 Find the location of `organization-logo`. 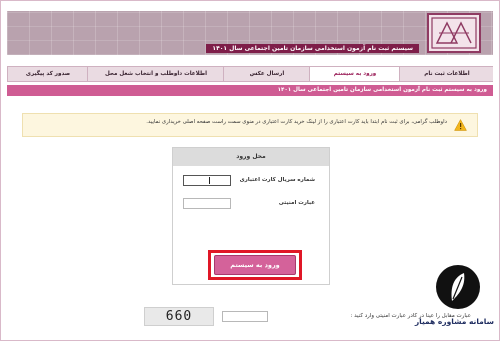

organization-logo is located at coordinates (454, 33).